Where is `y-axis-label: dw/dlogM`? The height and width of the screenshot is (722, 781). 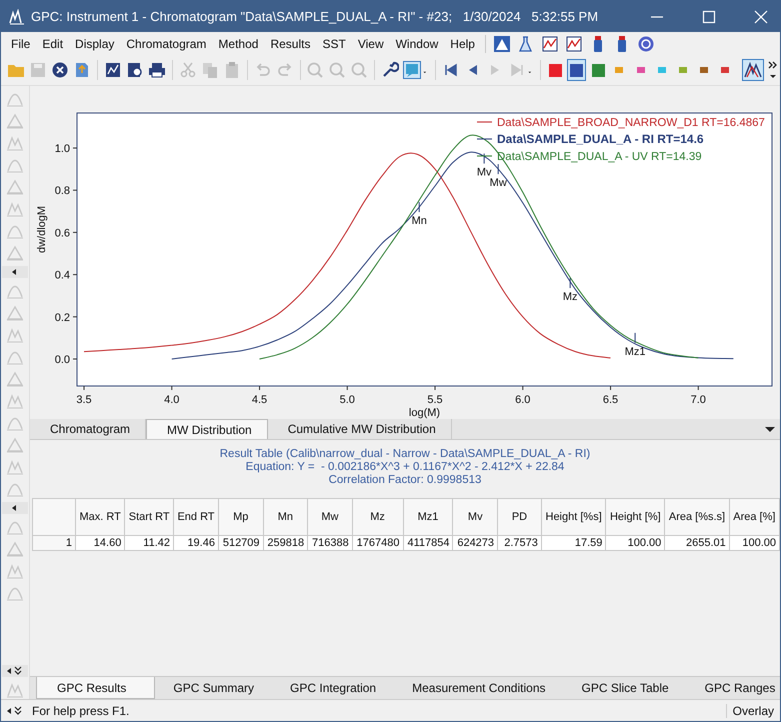 y-axis-label: dw/dlogM is located at coordinates (42, 230).